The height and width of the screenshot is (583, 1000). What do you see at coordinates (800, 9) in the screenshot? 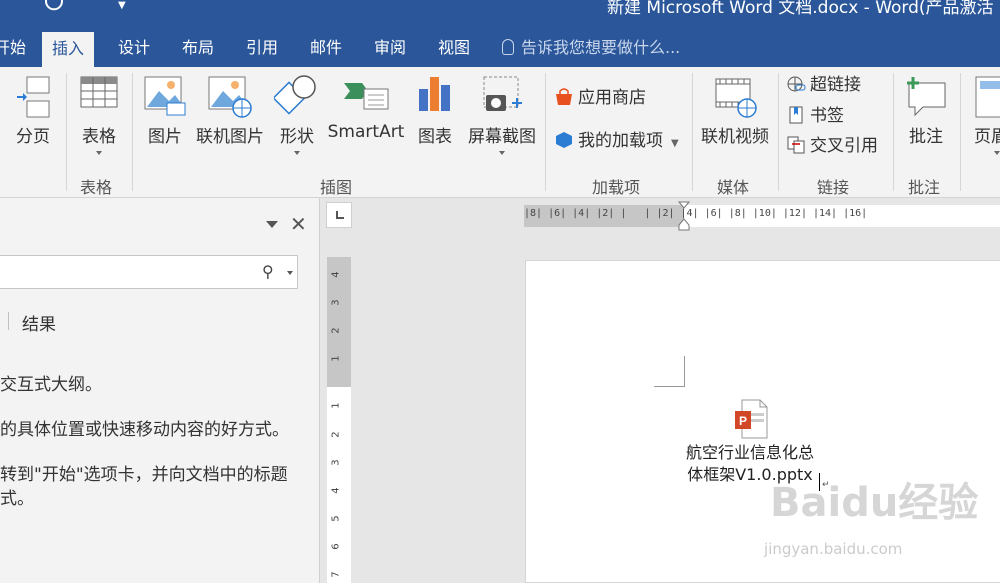
I see `window-title: 新建 Microsoft Word 文档.docx - Word(产品激活` at bounding box center [800, 9].